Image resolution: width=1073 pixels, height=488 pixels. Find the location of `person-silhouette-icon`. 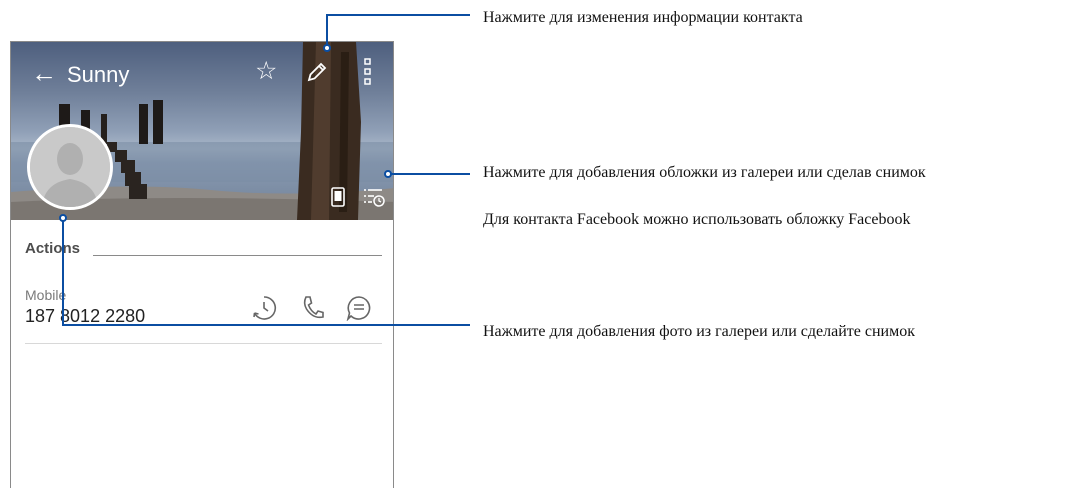

person-silhouette-icon is located at coordinates (70, 167).